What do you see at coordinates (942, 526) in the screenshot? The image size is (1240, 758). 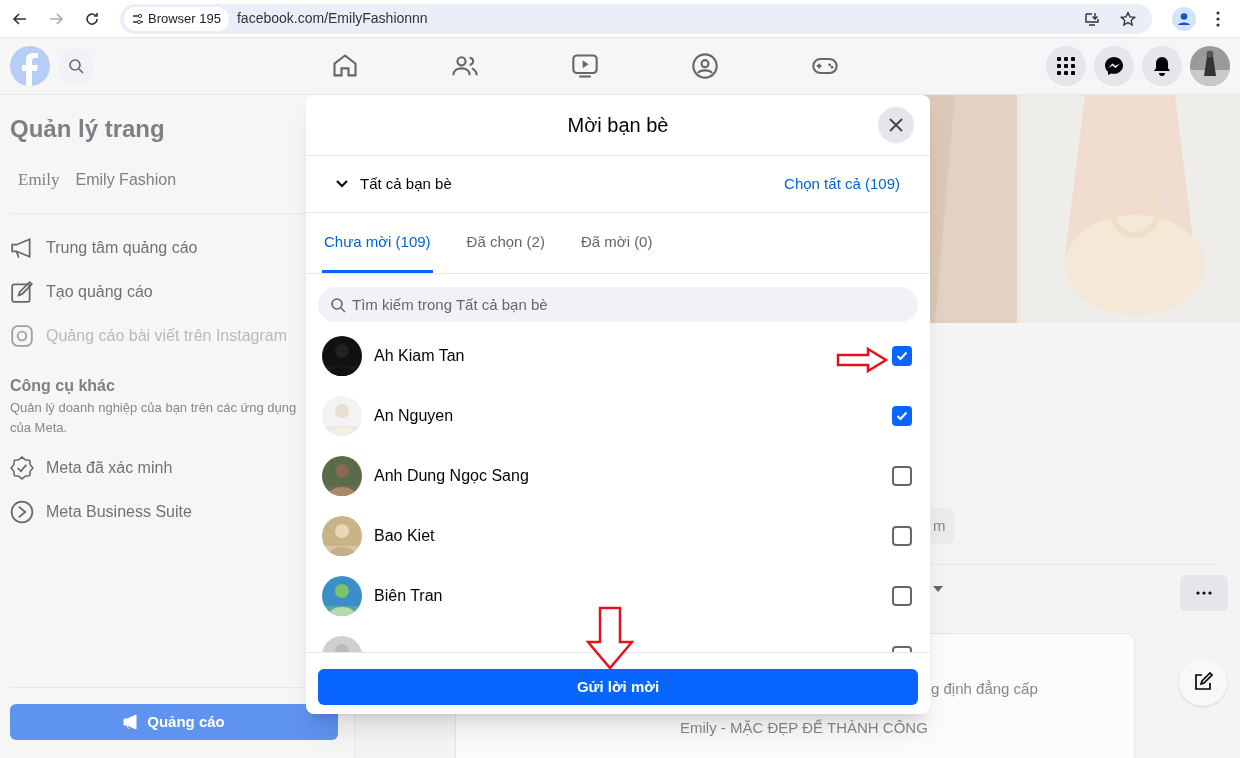 I see `profile-action-button: m` at bounding box center [942, 526].